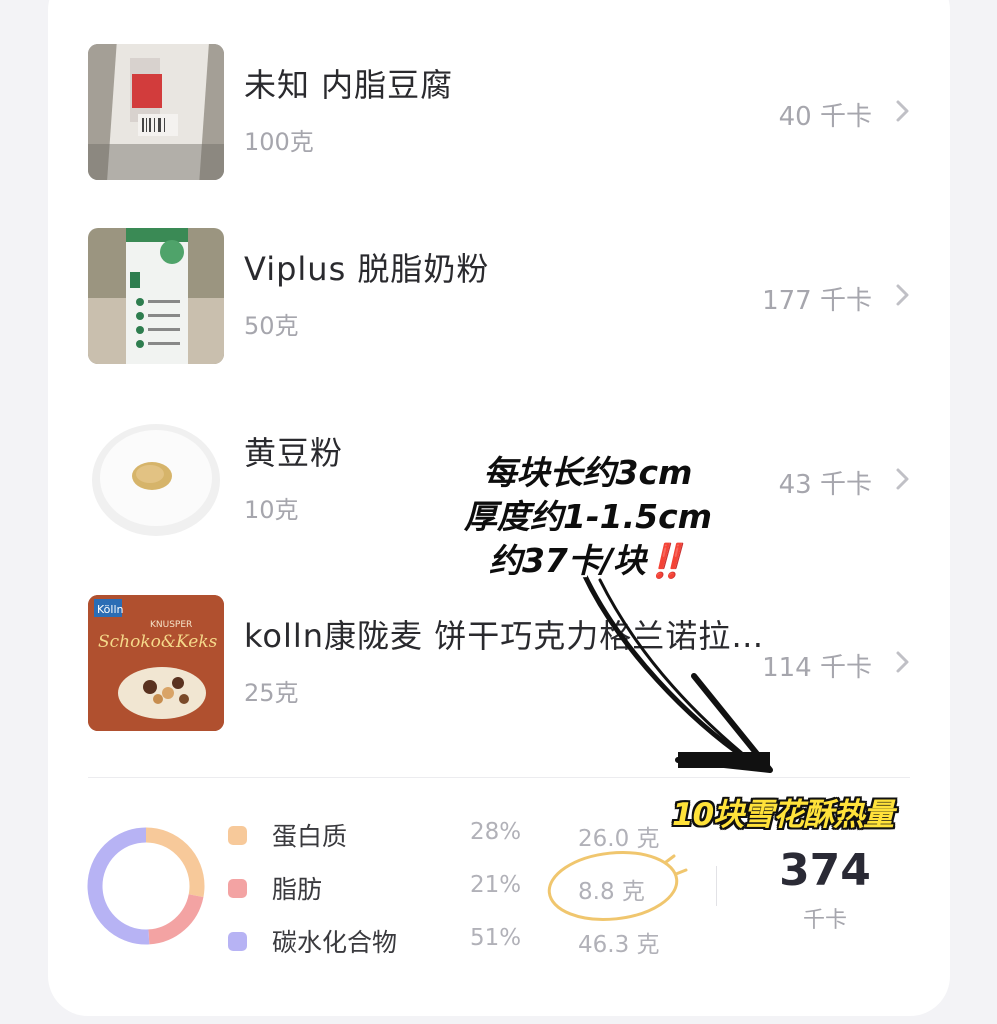 The image size is (997, 1024). What do you see at coordinates (310, 836) in the screenshot?
I see `legend-label: 蛋白质` at bounding box center [310, 836].